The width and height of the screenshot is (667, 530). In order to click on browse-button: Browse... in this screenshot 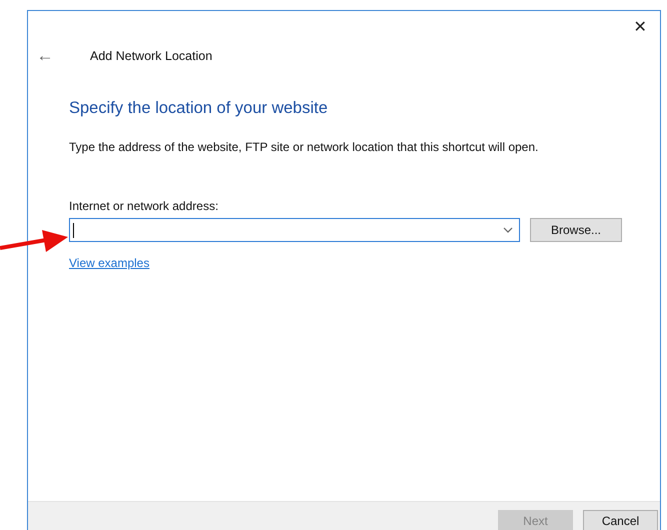, I will do `click(576, 230)`.